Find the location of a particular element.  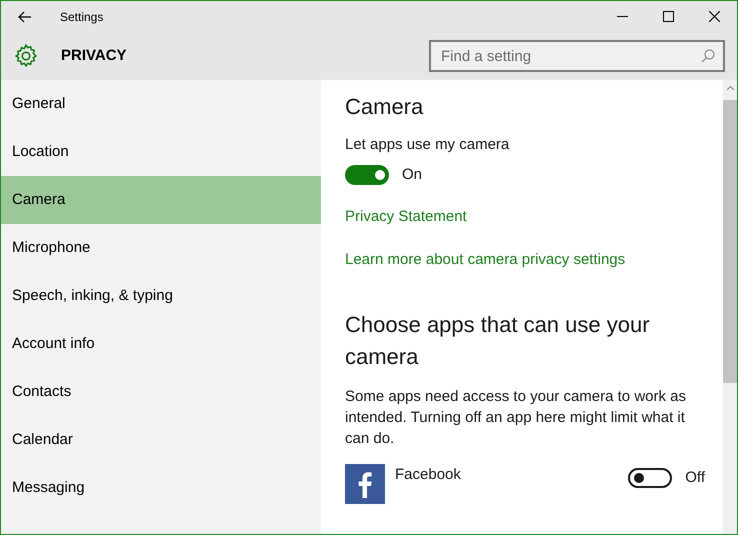

app-name: Facebook is located at coordinates (428, 475).